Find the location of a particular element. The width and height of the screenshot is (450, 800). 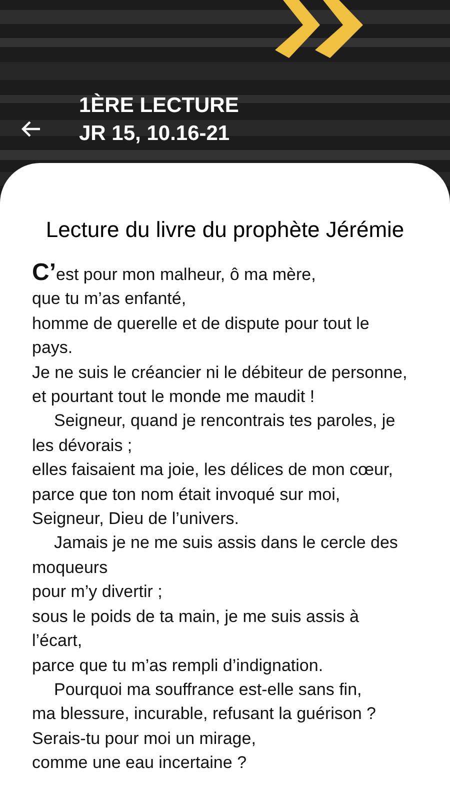

verse-line: comme une eau incertaine ? is located at coordinates (140, 763).